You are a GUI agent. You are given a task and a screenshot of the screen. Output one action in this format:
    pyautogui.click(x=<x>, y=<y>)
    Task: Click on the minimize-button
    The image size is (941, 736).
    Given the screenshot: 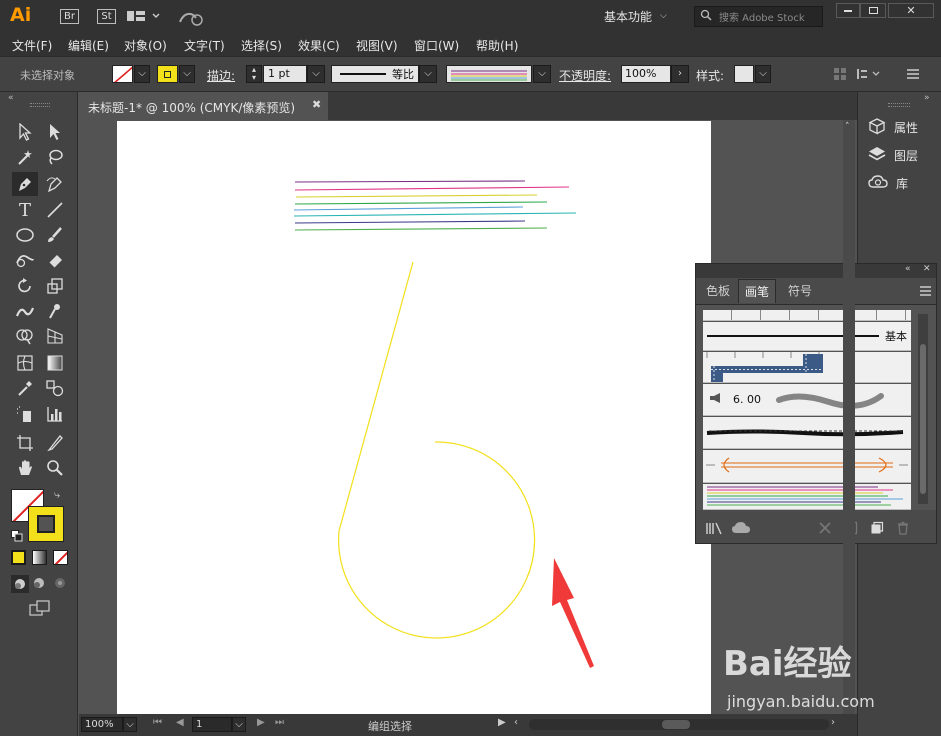 What is the action you would take?
    pyautogui.click(x=848, y=10)
    